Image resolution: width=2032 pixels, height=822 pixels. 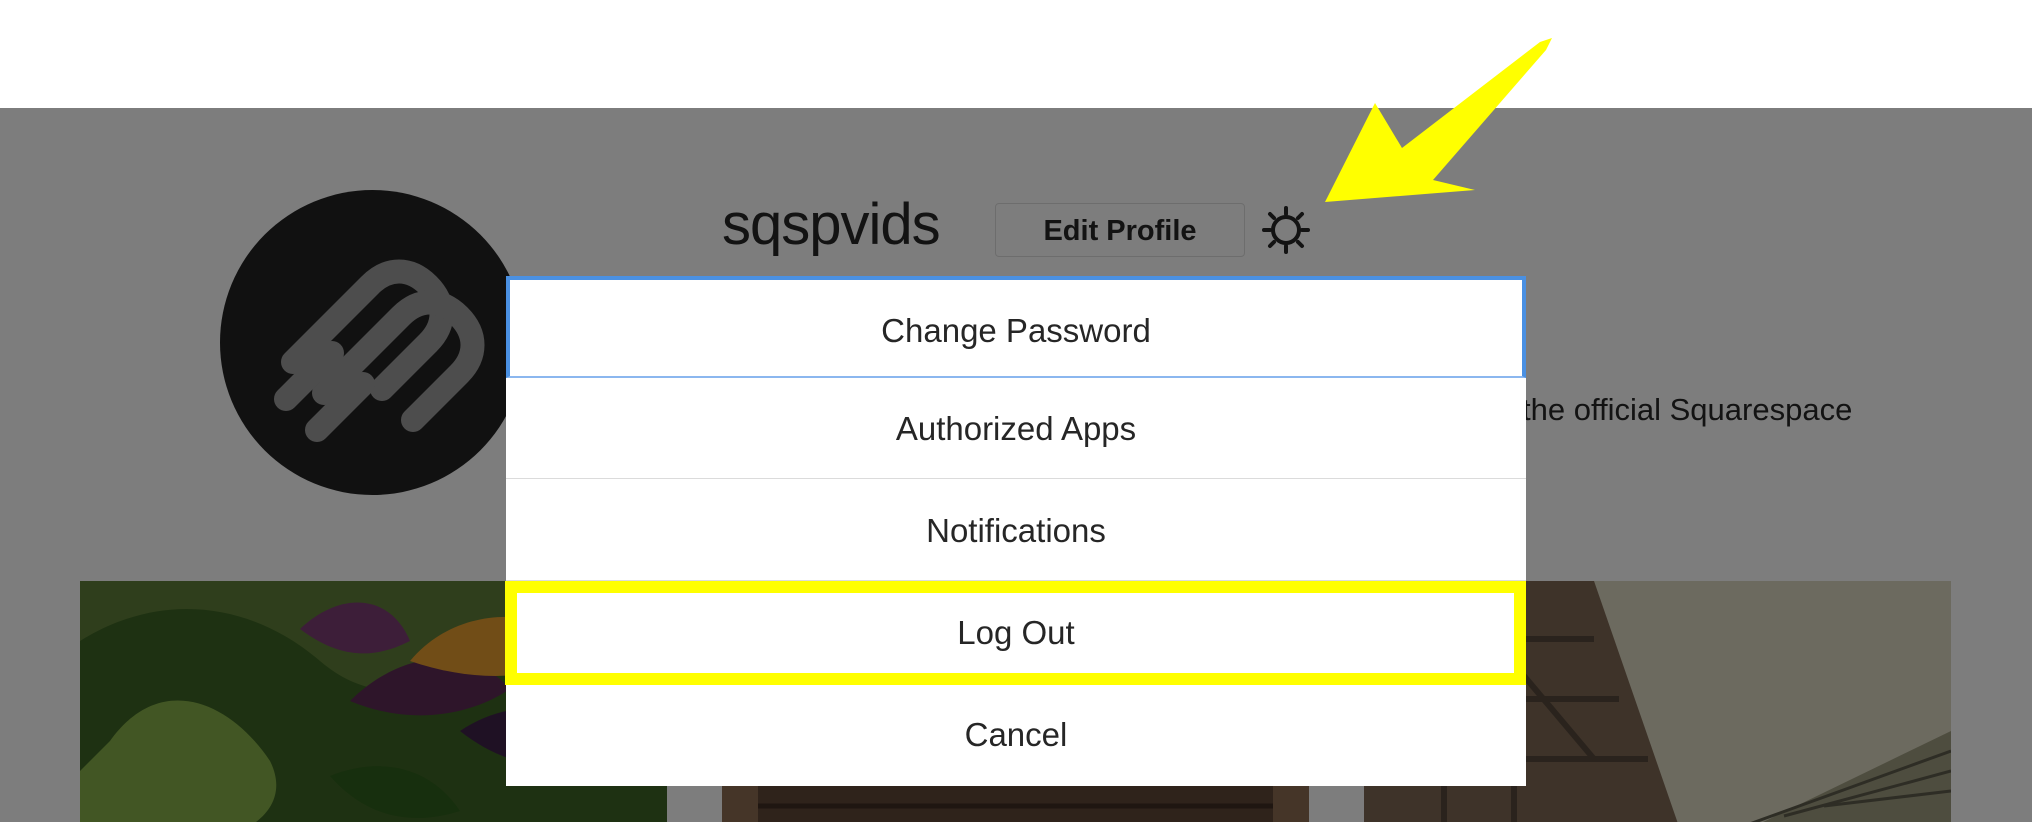 I want to click on change-password-button: Change Password, so click(x=1016, y=327).